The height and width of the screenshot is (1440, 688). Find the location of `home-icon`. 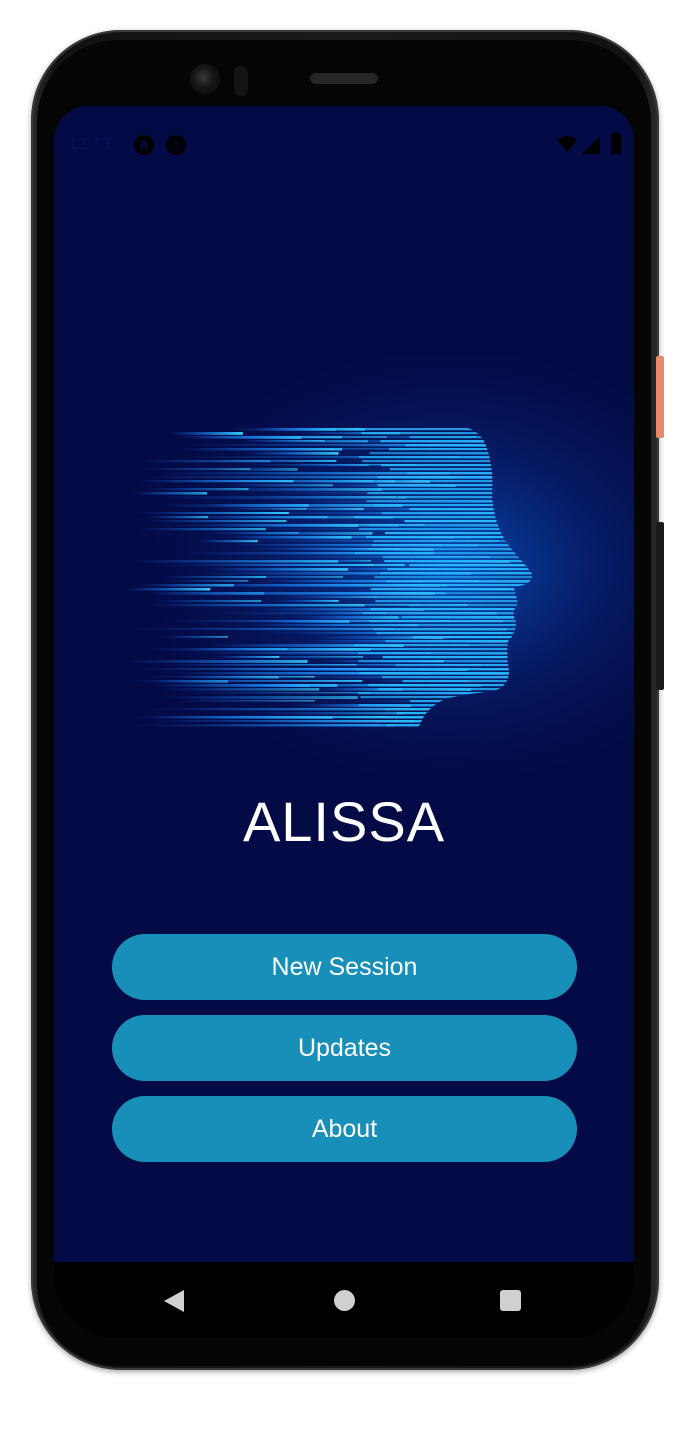

home-icon is located at coordinates (344, 1300).